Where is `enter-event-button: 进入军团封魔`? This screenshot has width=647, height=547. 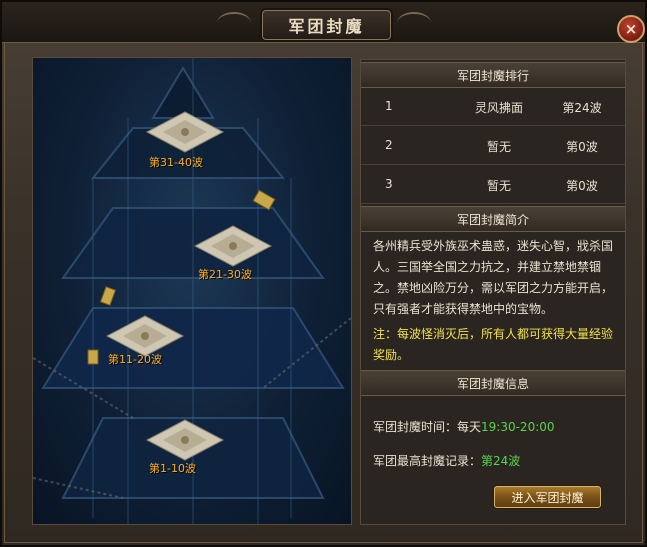 enter-event-button: 进入军团封魔 is located at coordinates (547, 497).